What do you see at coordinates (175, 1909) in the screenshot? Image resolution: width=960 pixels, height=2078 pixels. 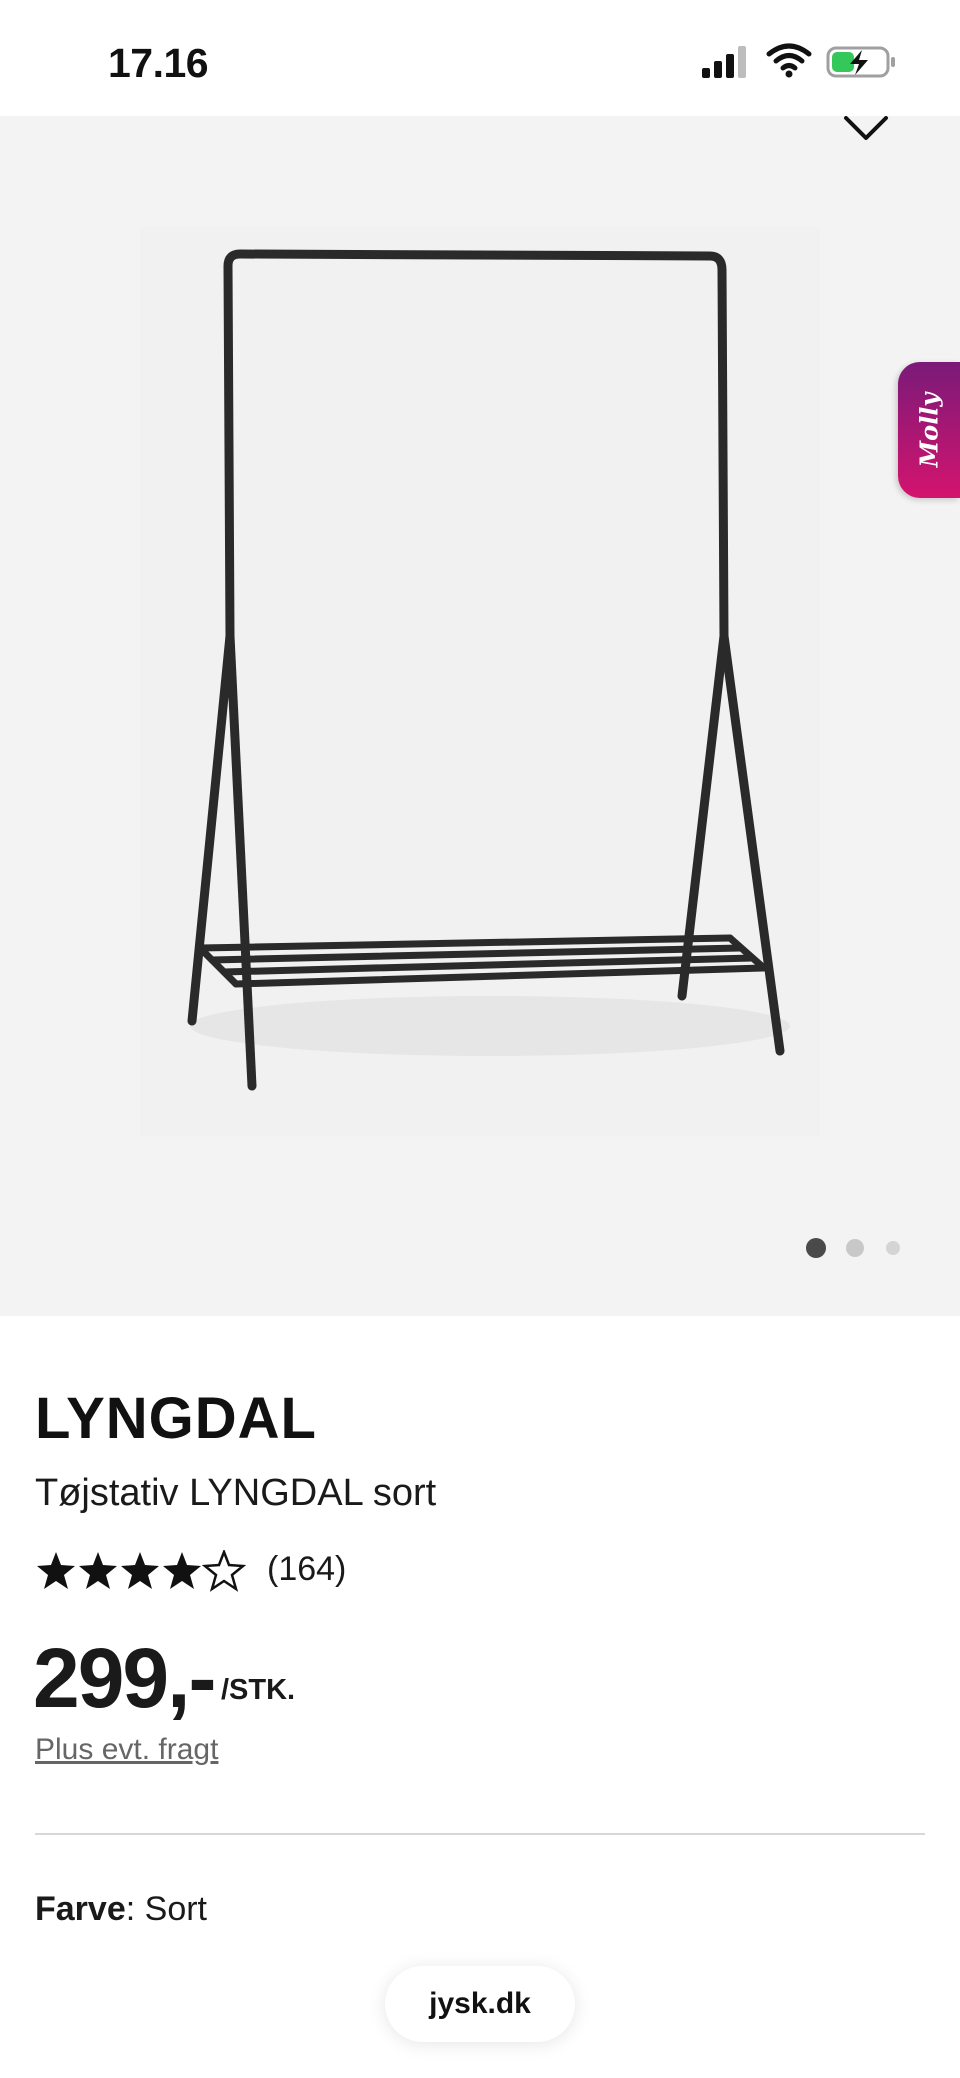 I see `color-value: Sort` at bounding box center [175, 1909].